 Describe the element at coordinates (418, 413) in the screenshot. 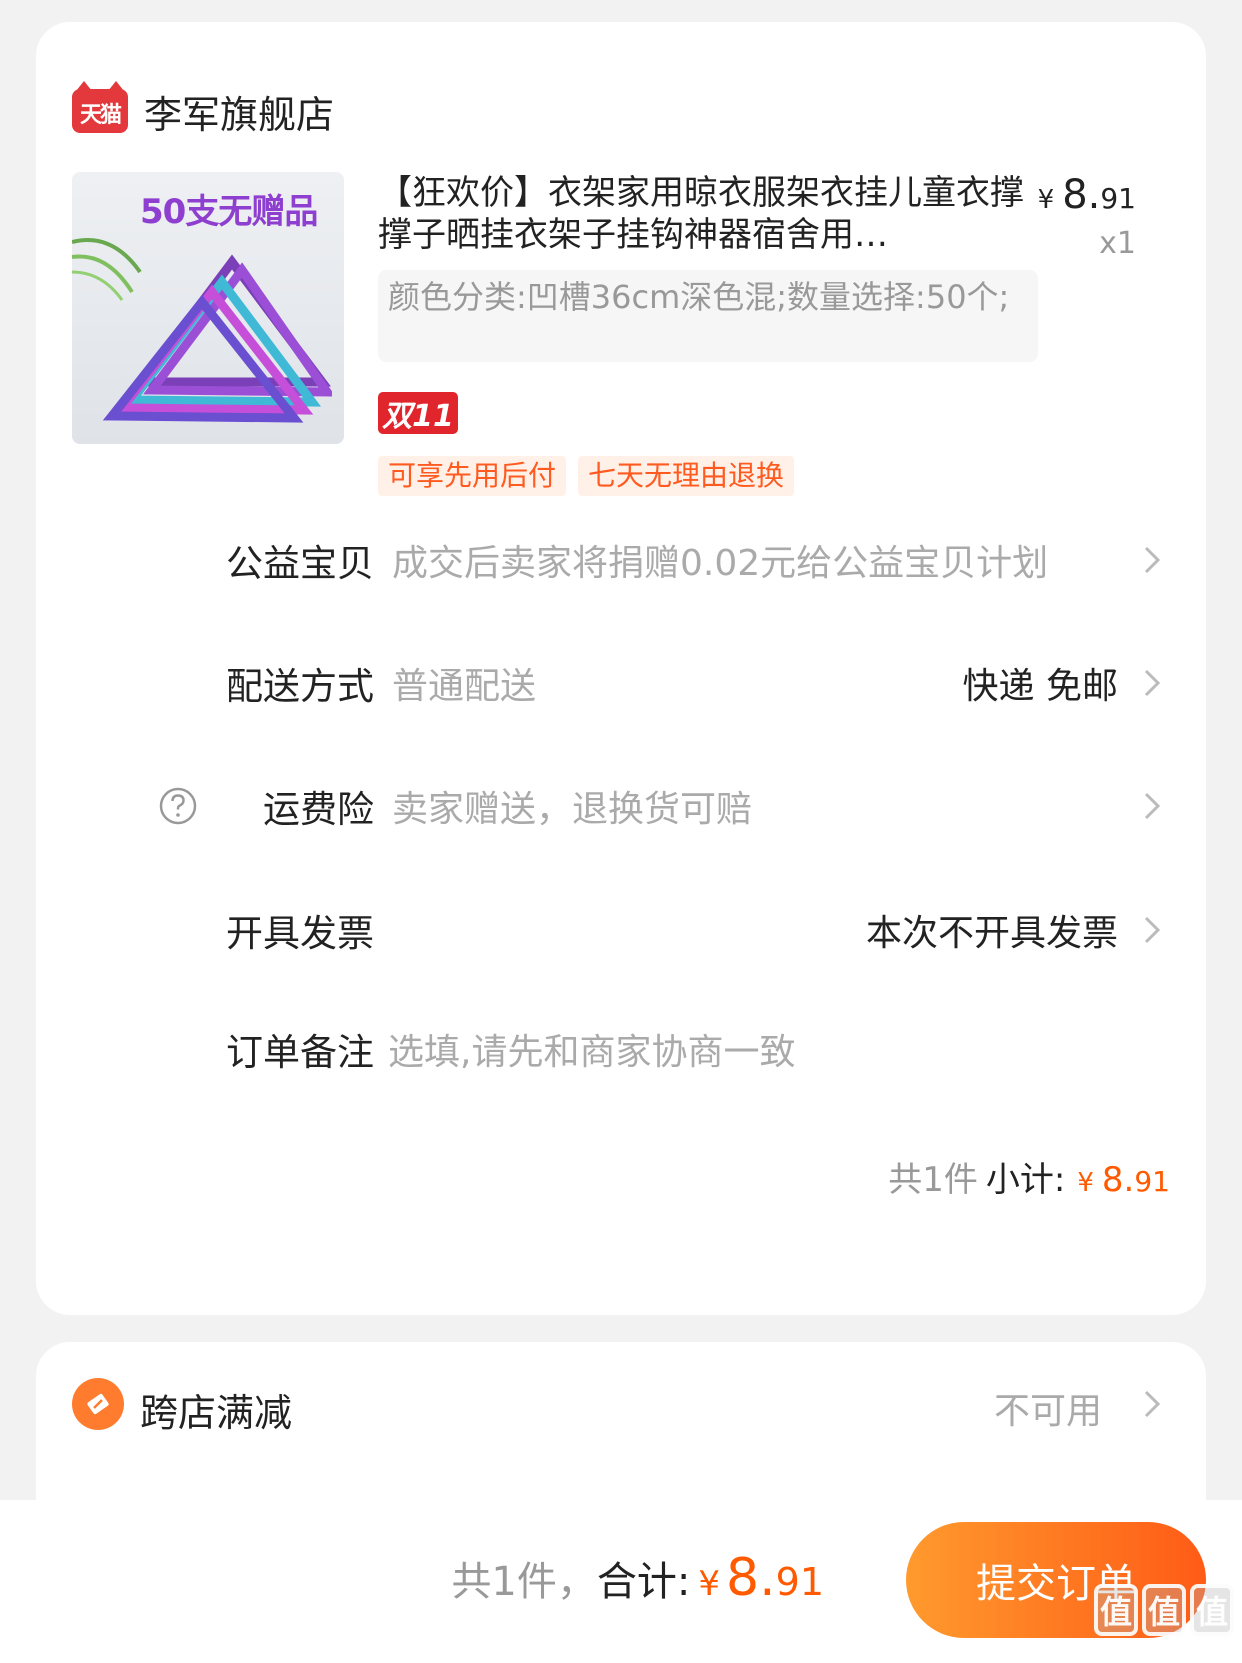

I see `double11-badge: 双11` at that location.